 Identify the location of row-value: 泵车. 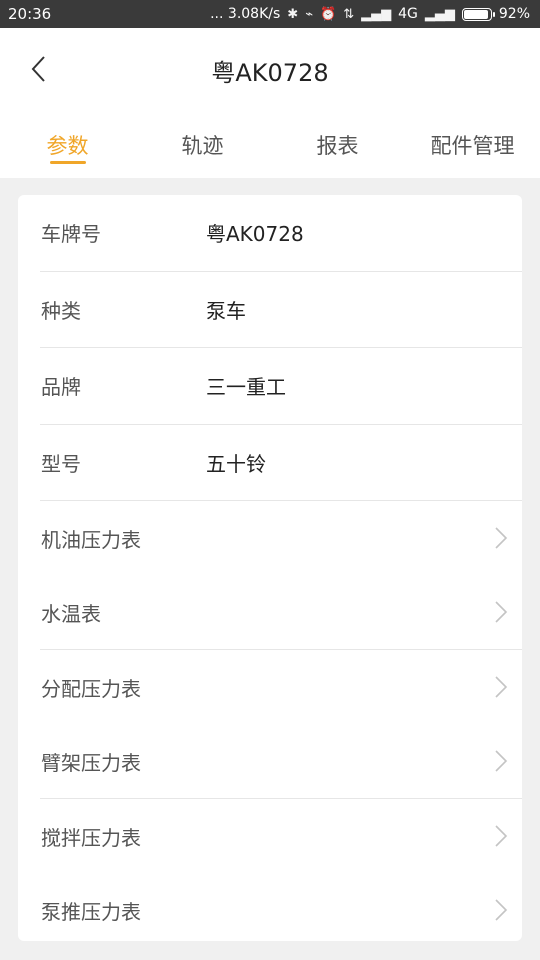
(226, 310).